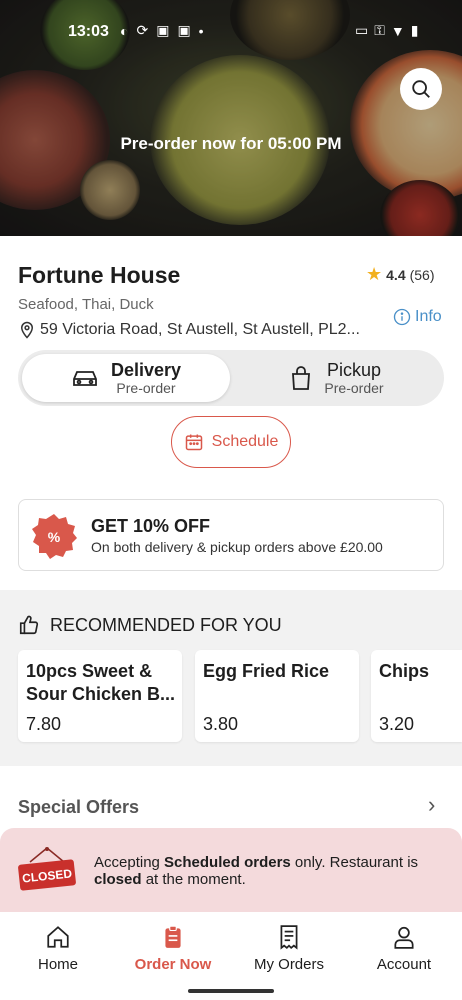 Image resolution: width=462 pixels, height=1000 pixels. What do you see at coordinates (386, 30) in the screenshot?
I see `system-icons: ▭ ⚿ ▼ ▮` at bounding box center [386, 30].